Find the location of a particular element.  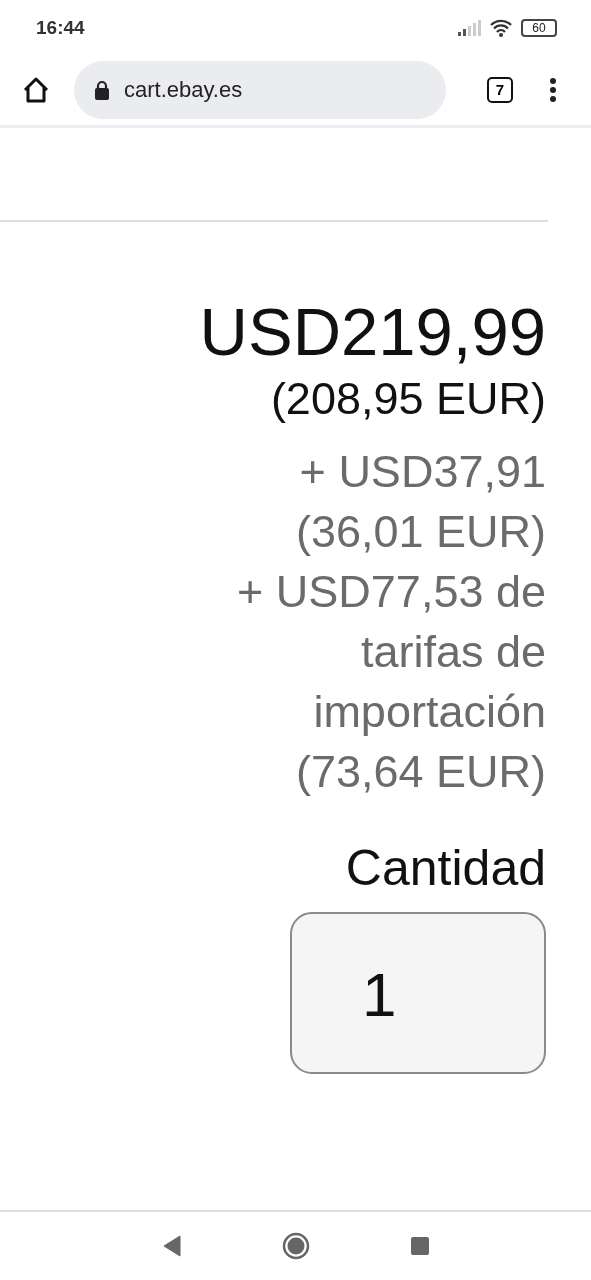

signal-icon is located at coordinates (469, 27).